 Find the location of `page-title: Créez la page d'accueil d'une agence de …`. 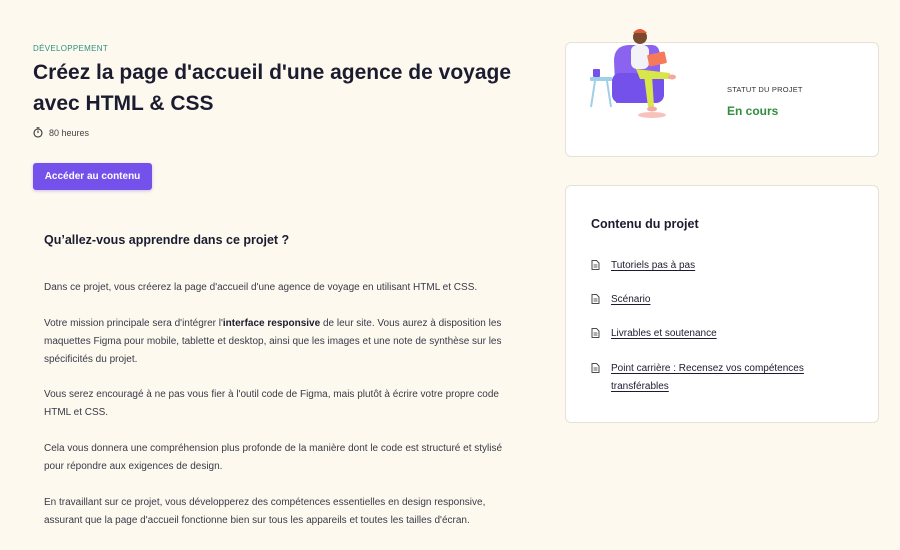

page-title: Créez la page d'accueil d'une agence de … is located at coordinates (272, 88).